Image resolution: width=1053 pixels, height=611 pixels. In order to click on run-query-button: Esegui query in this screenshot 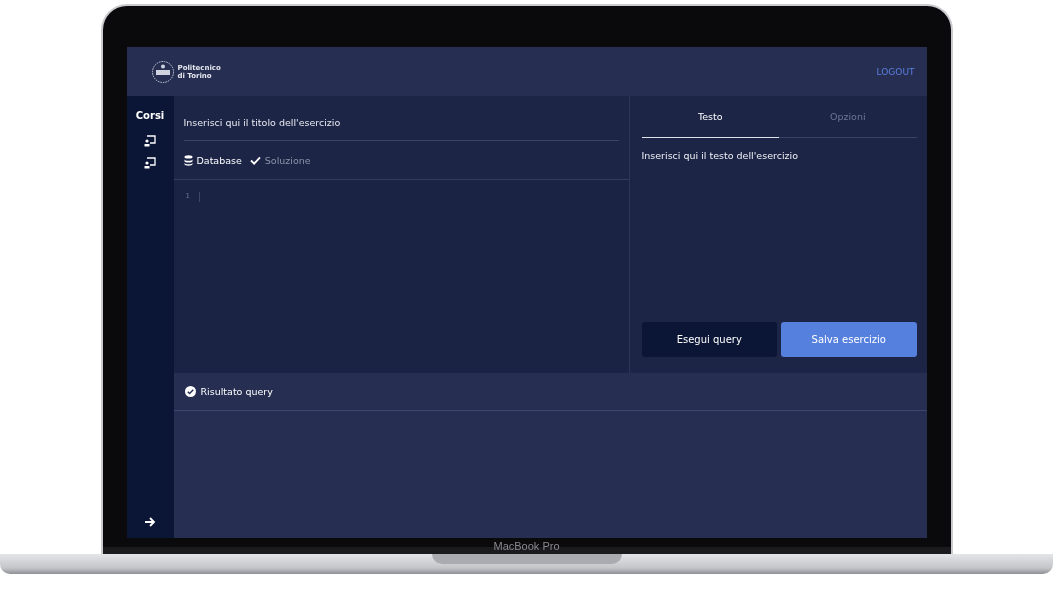, I will do `click(709, 339)`.